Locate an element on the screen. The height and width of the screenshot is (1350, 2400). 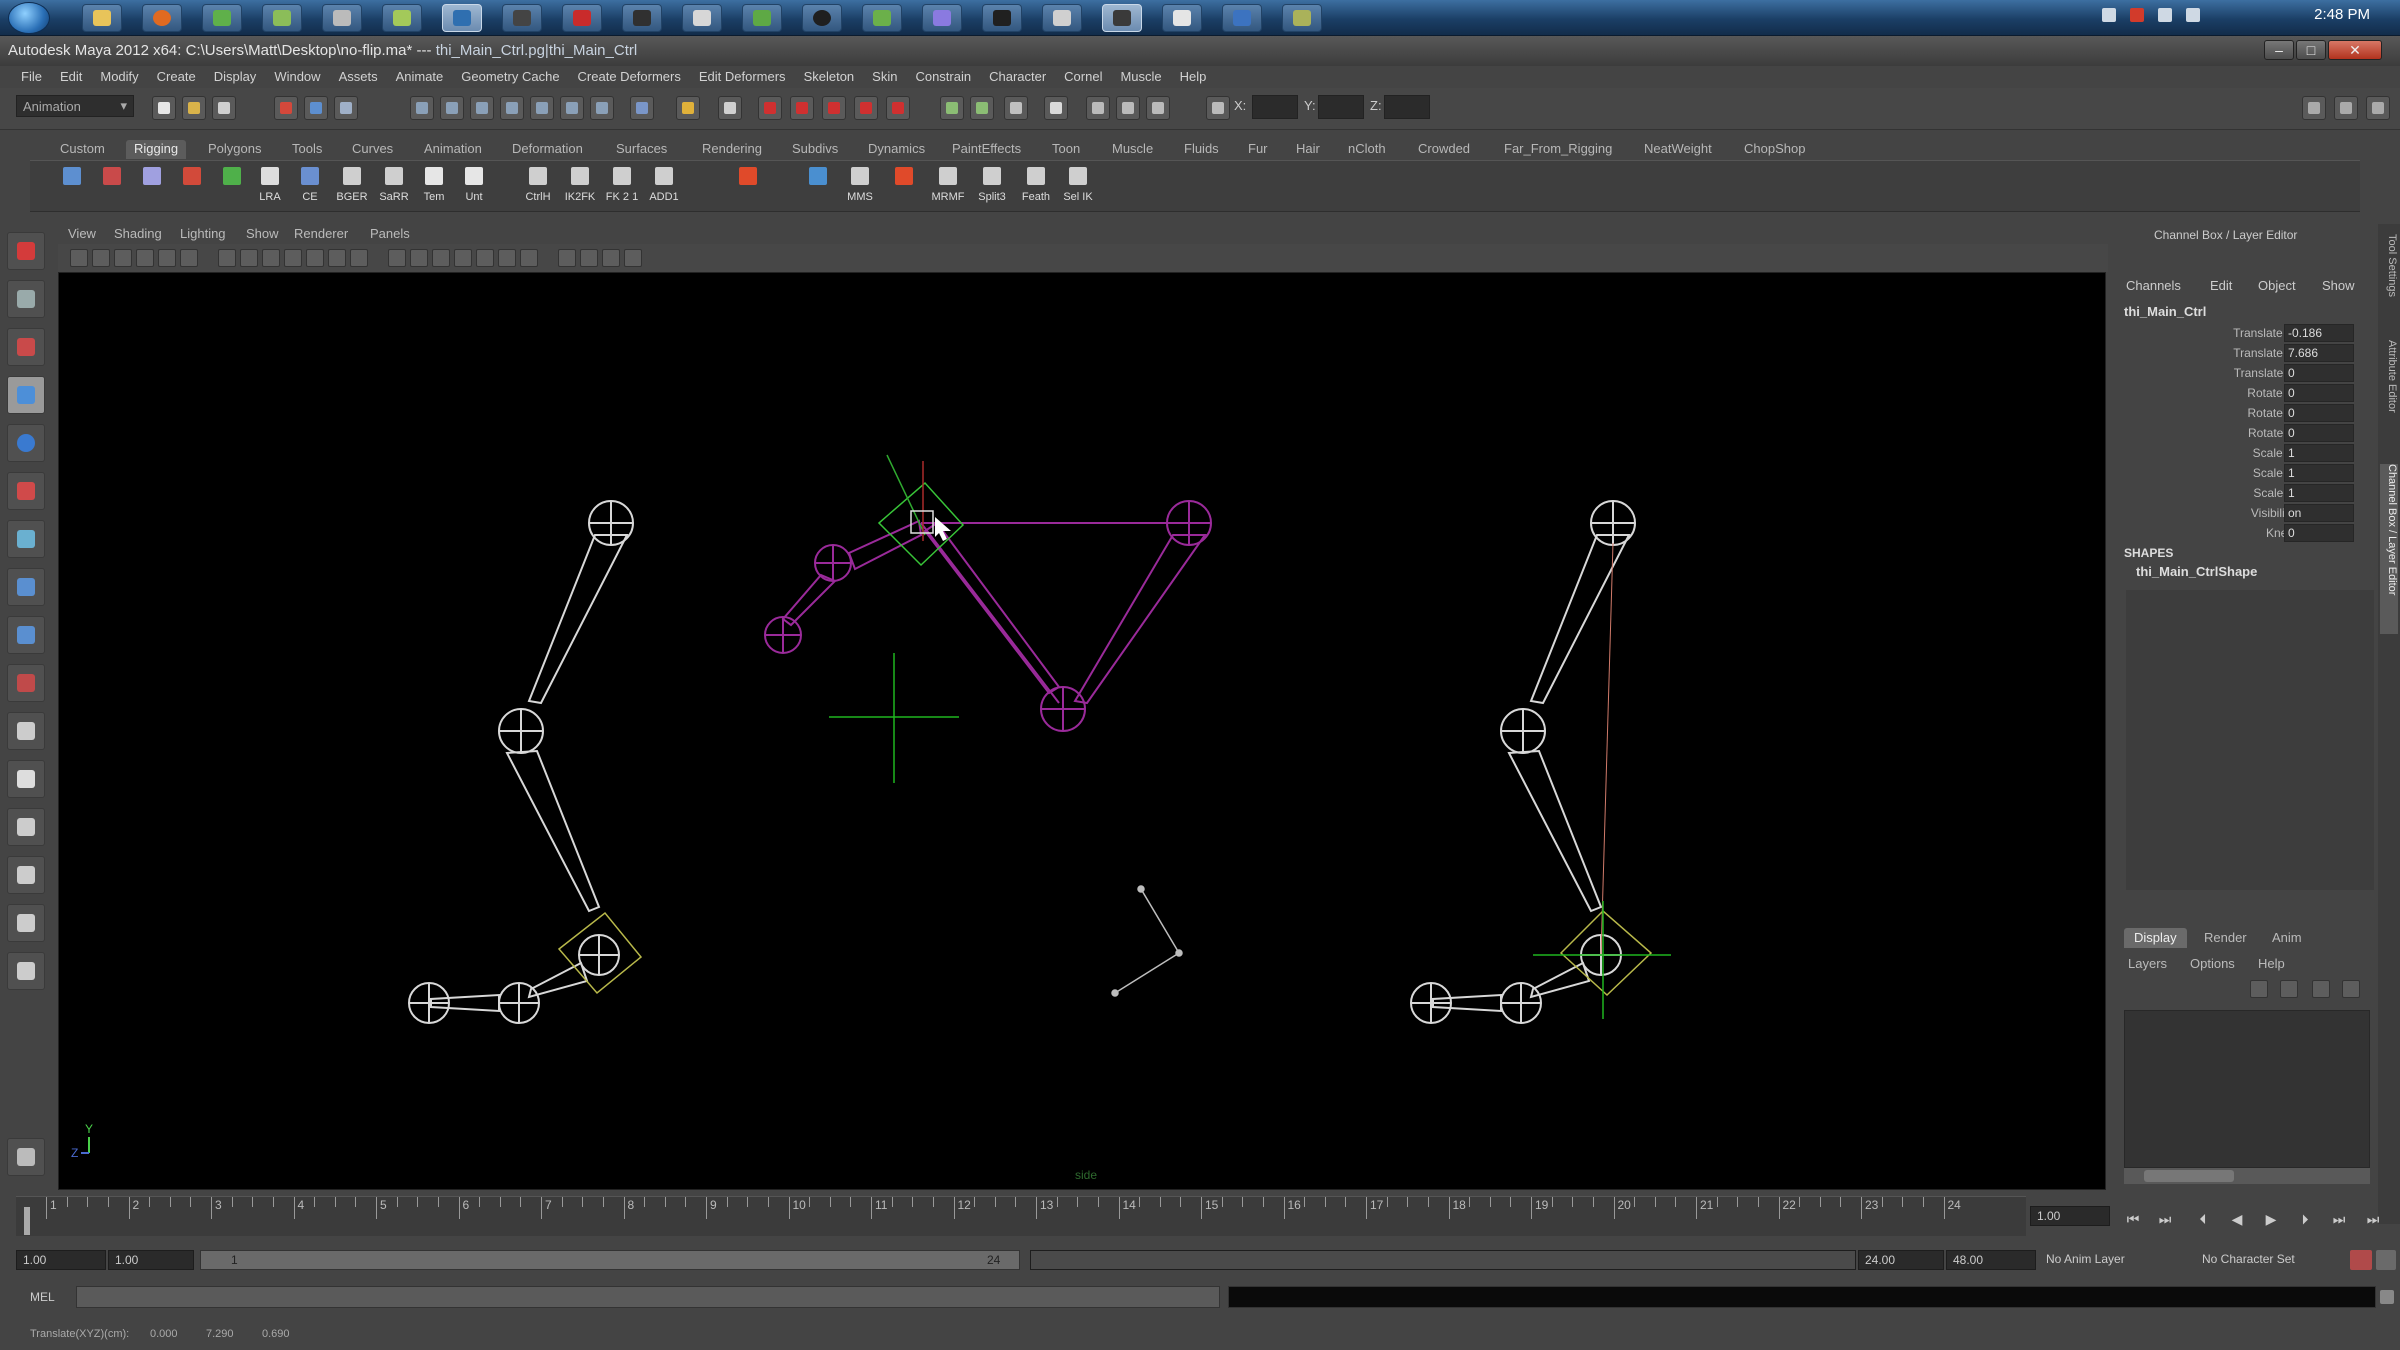
range-track is located at coordinates (1443, 1260).